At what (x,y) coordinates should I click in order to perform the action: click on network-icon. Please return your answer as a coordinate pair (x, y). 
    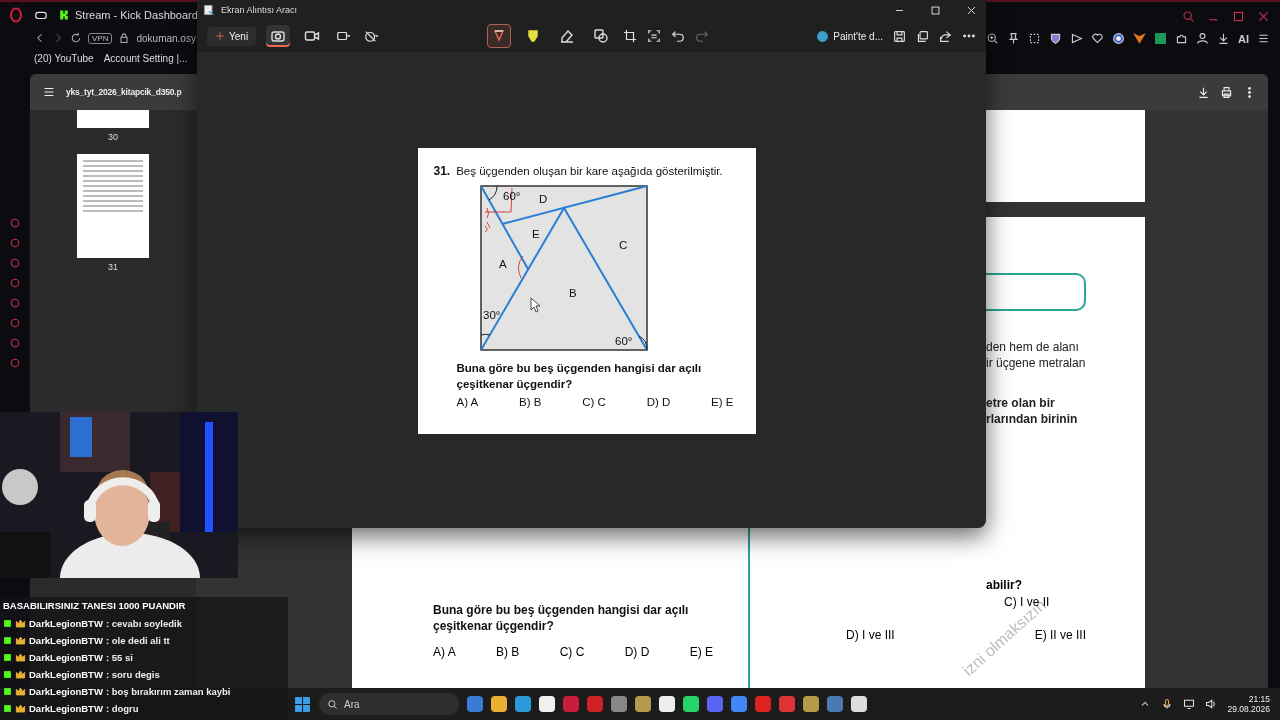
    Looking at the image, I should click on (1189, 704).